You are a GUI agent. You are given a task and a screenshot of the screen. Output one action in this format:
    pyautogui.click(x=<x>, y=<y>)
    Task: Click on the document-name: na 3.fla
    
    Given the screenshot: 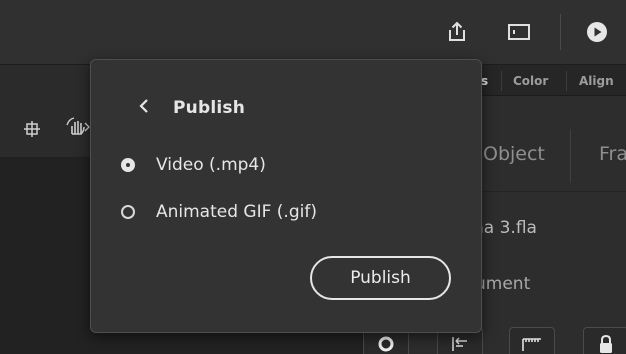 What is the action you would take?
    pyautogui.click(x=505, y=228)
    